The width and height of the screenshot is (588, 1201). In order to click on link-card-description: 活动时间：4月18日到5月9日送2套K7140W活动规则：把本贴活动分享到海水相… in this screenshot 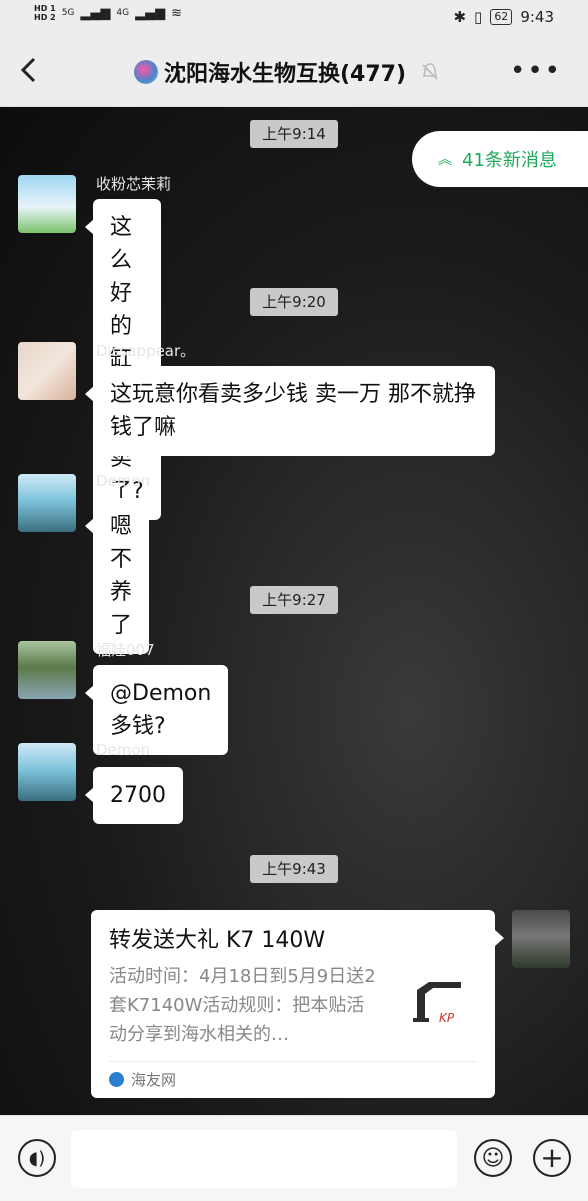, I will do `click(242, 1005)`.